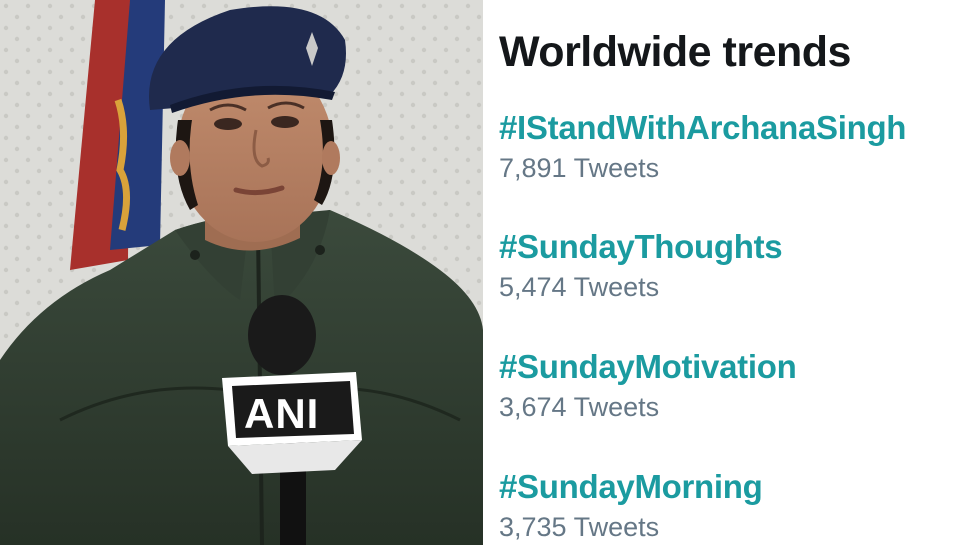  What do you see at coordinates (579, 287) in the screenshot?
I see `trend-tweet-count: 5,474 Tweets` at bounding box center [579, 287].